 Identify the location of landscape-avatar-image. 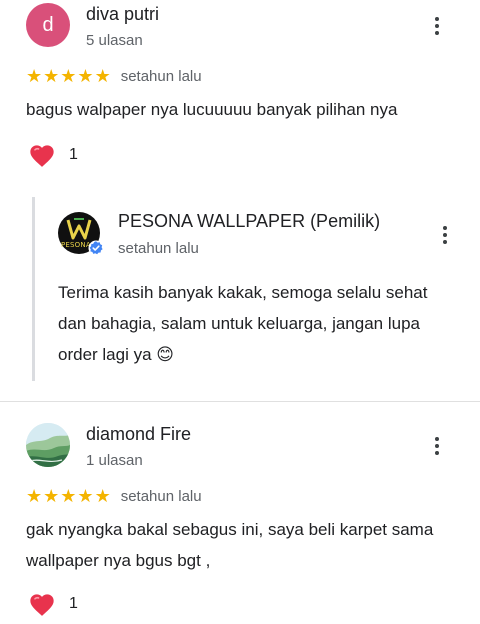
(48, 445).